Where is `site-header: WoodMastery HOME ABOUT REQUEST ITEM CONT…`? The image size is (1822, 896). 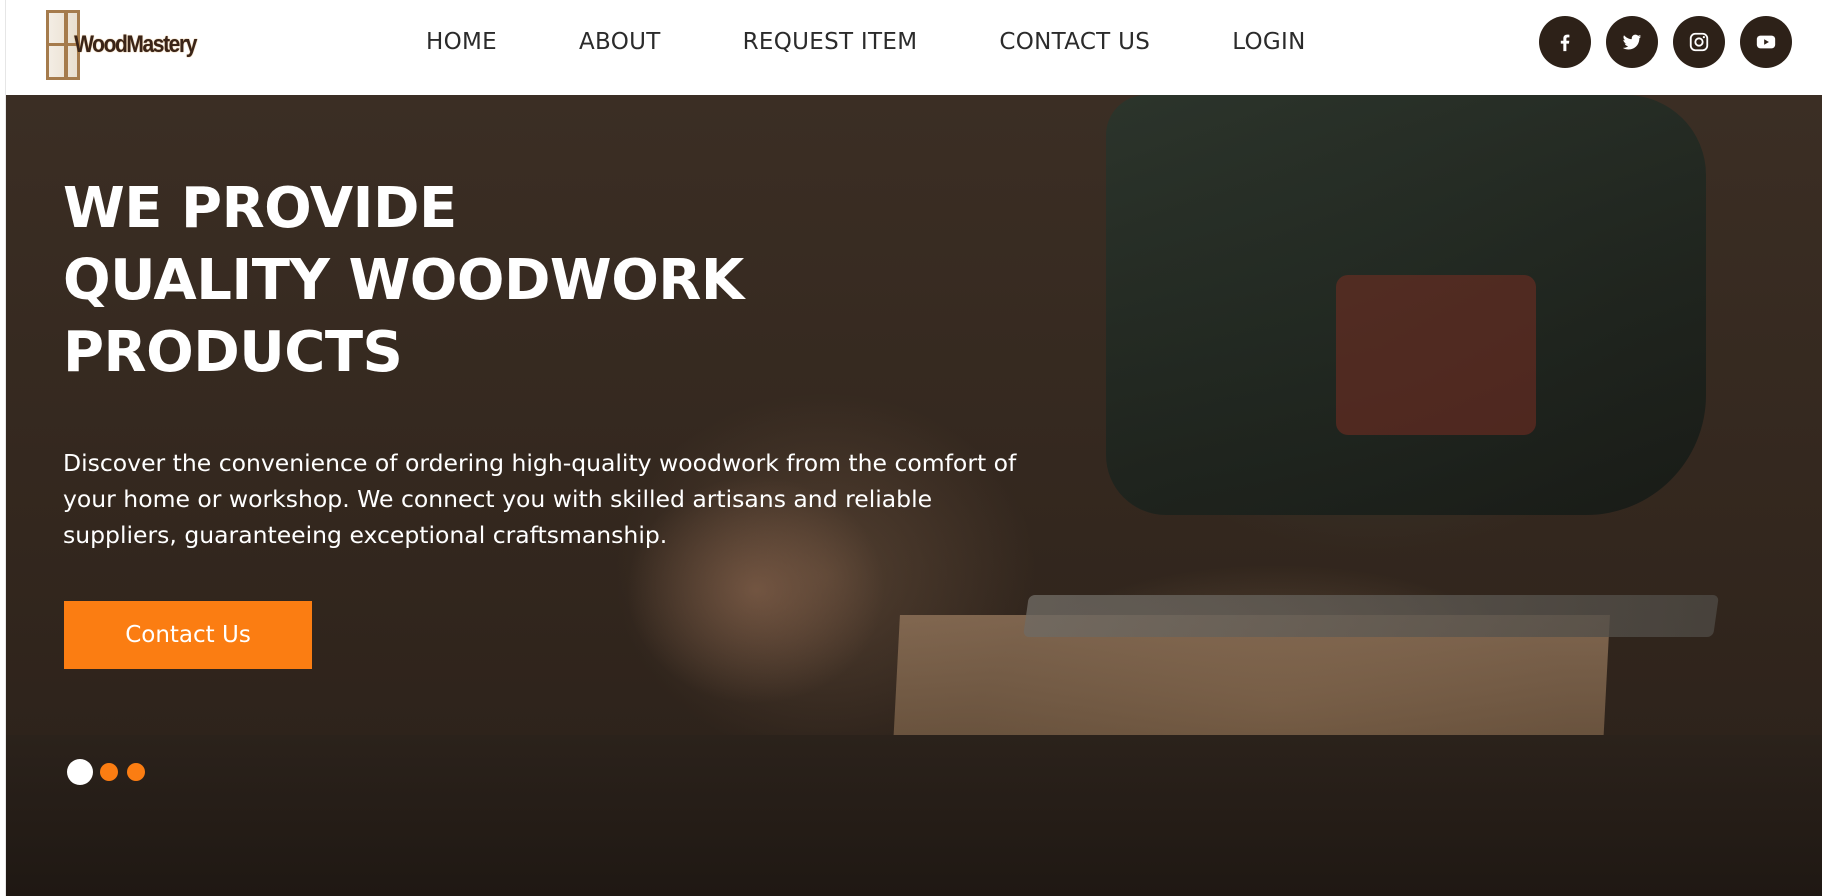 site-header: WoodMastery HOME ABOUT REQUEST ITEM CONT… is located at coordinates (914, 47).